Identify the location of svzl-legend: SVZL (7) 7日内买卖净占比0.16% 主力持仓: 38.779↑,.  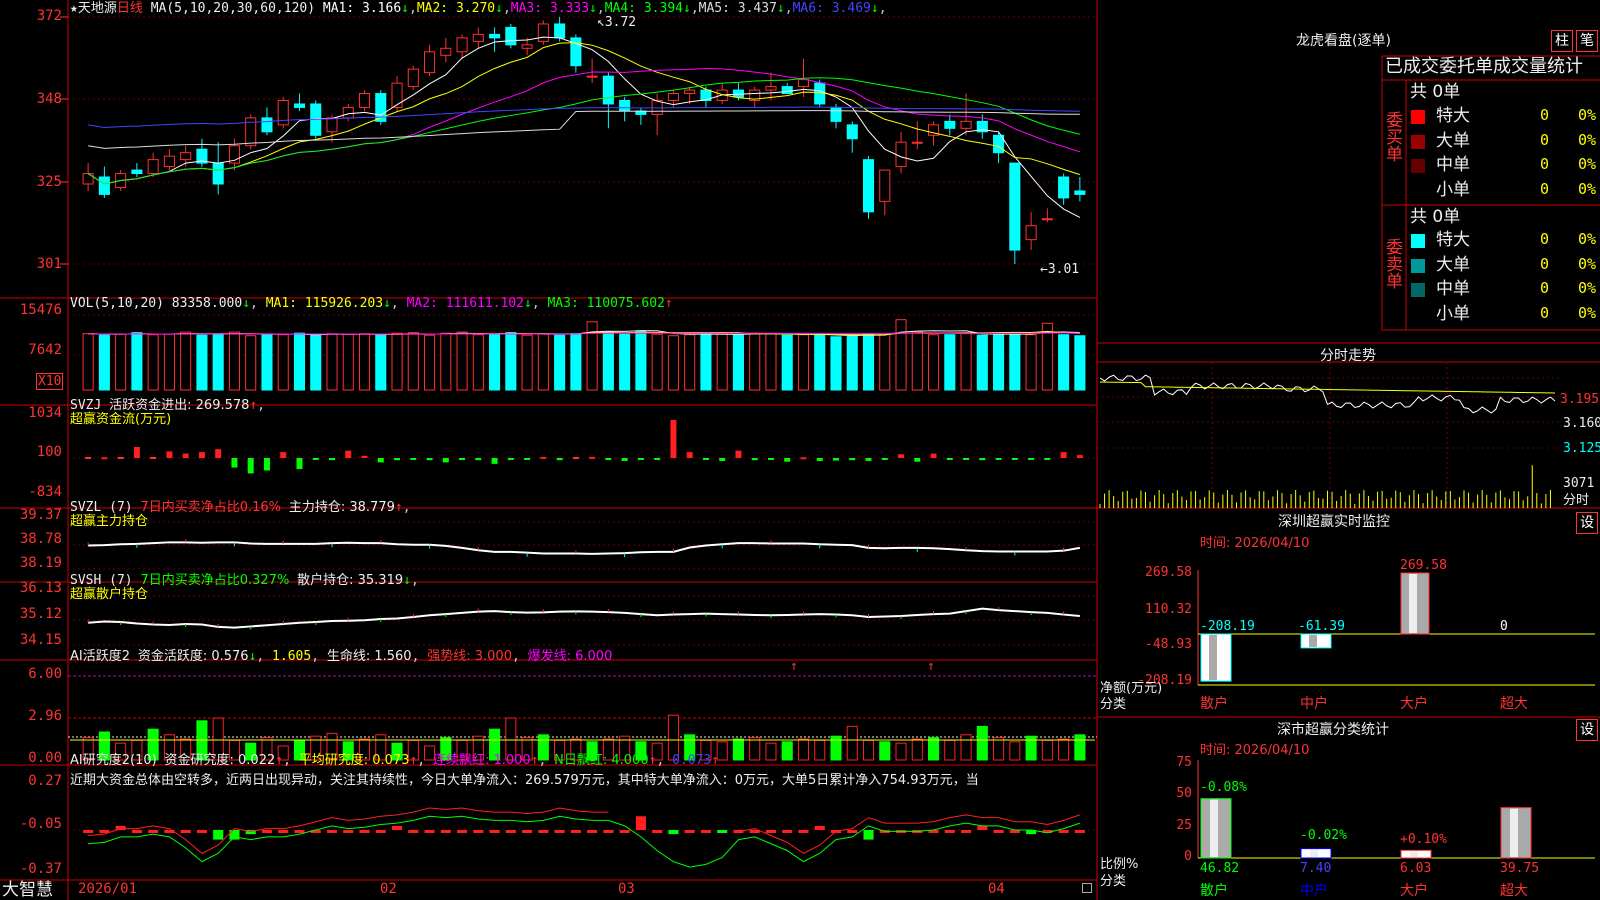
(240, 507).